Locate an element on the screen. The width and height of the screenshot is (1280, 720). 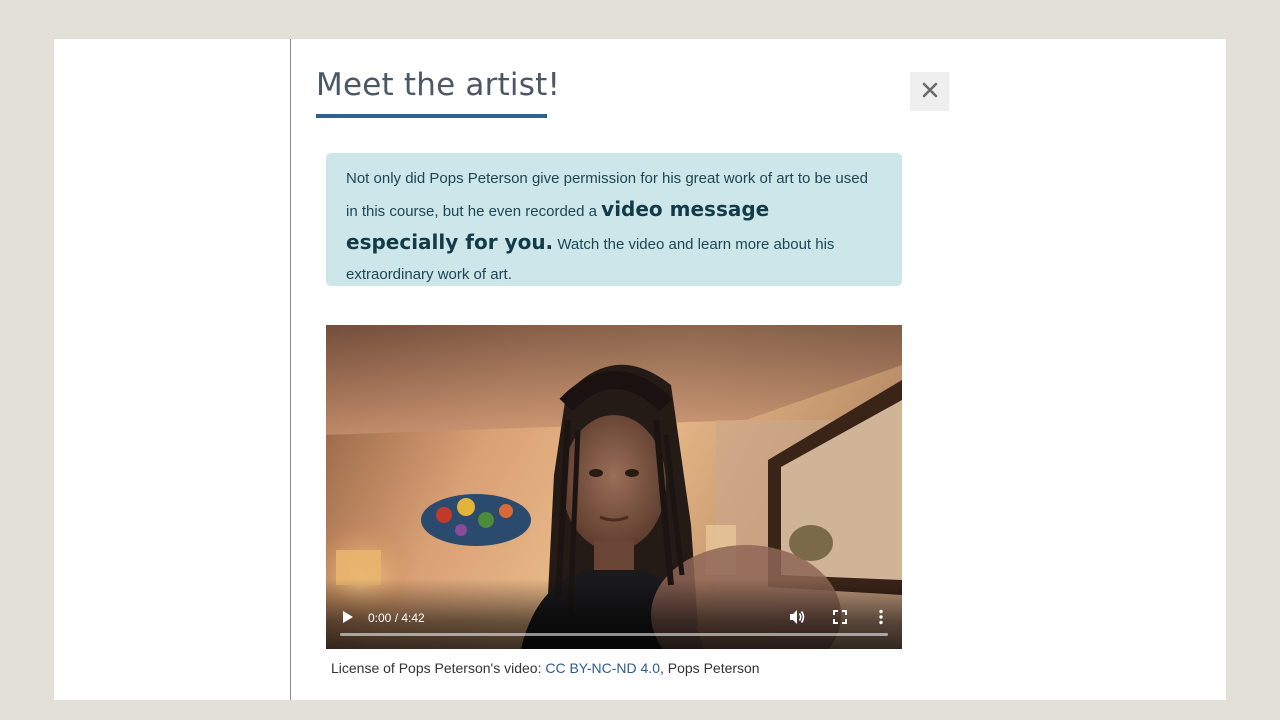
volume-button is located at coordinates (797, 618).